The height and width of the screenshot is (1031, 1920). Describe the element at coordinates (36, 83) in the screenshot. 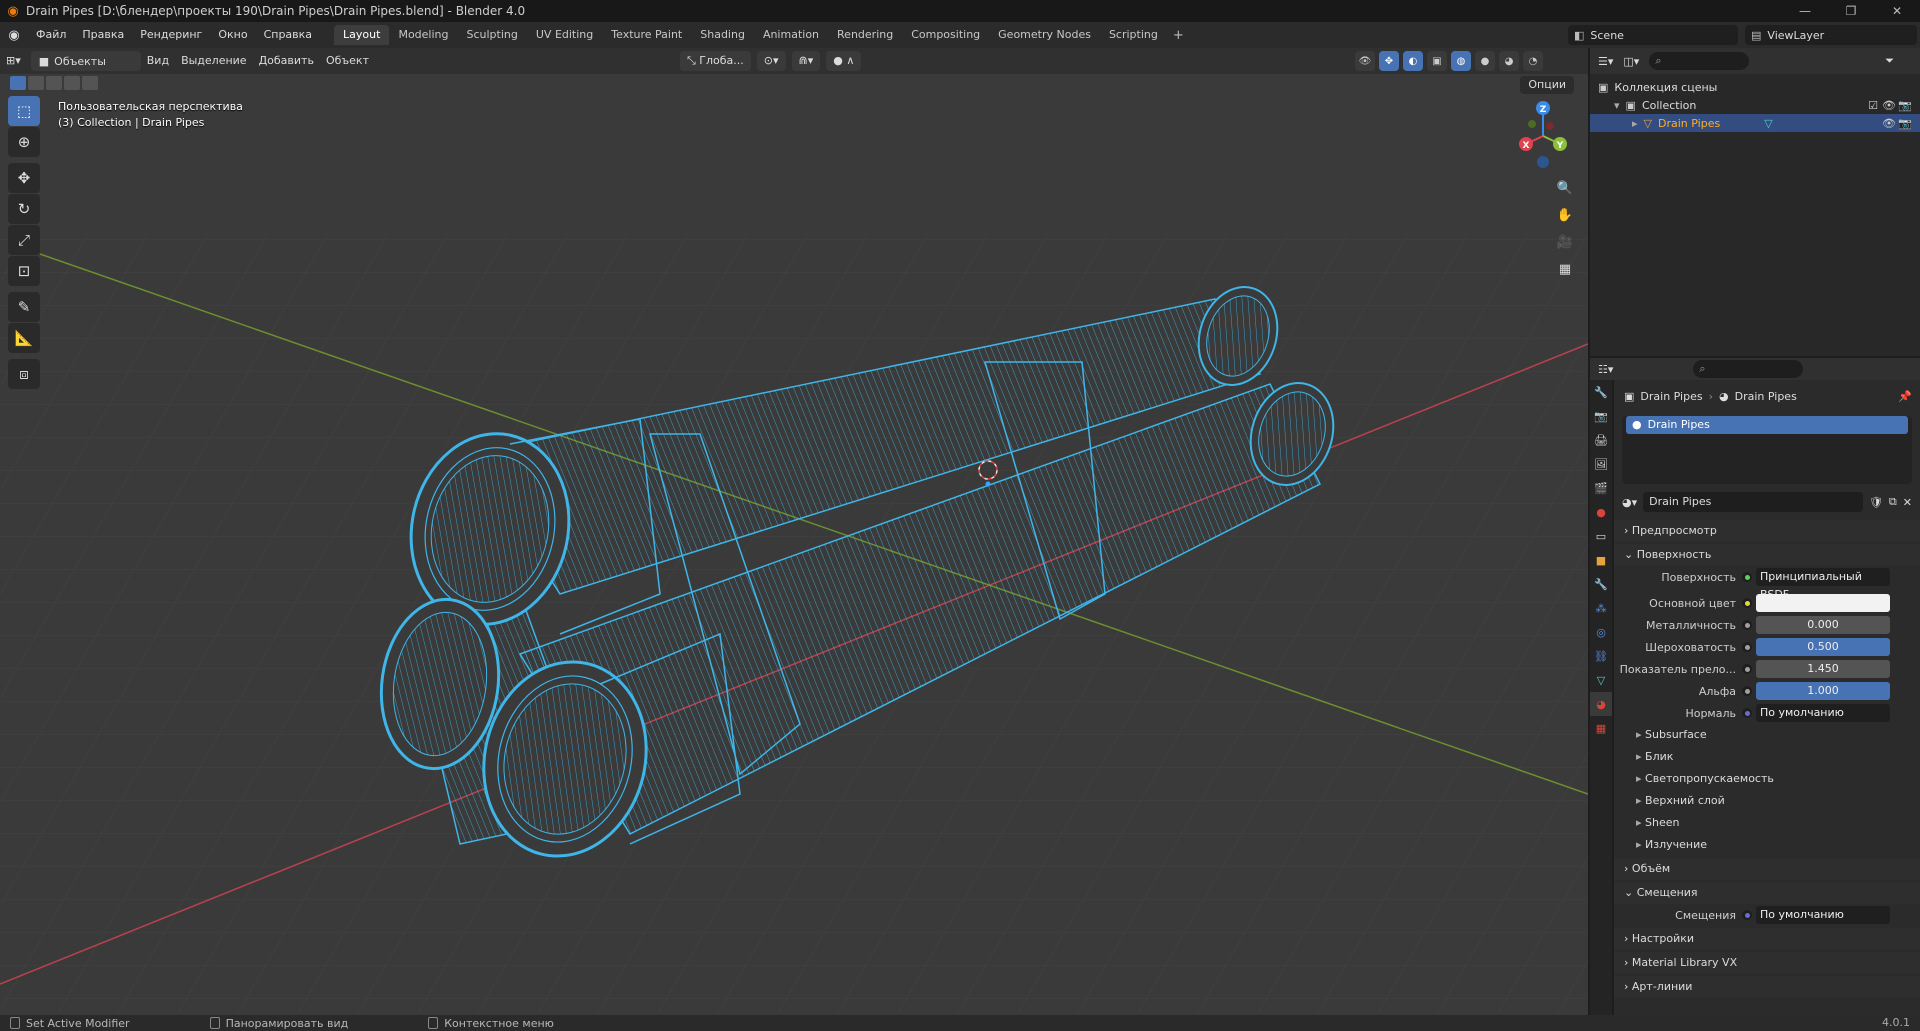

I see `select-extend-icon` at that location.